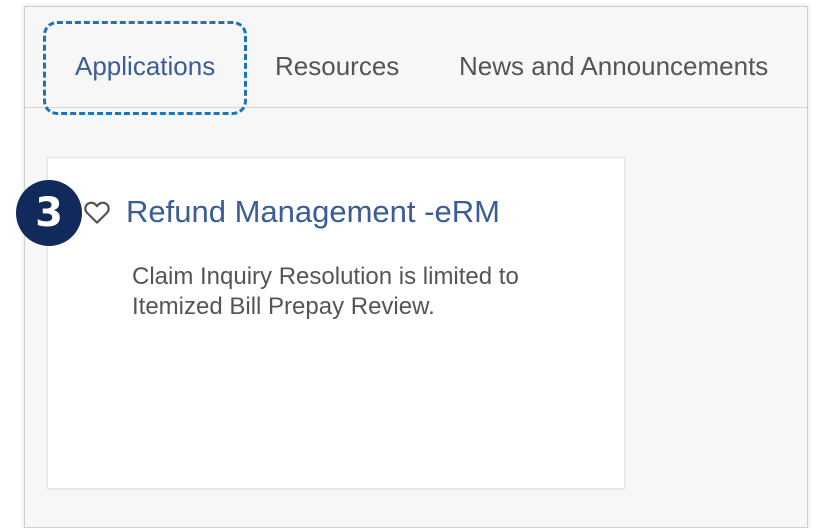 This screenshot has width=818, height=528. What do you see at coordinates (49, 213) in the screenshot?
I see `step-number-badge: 3` at bounding box center [49, 213].